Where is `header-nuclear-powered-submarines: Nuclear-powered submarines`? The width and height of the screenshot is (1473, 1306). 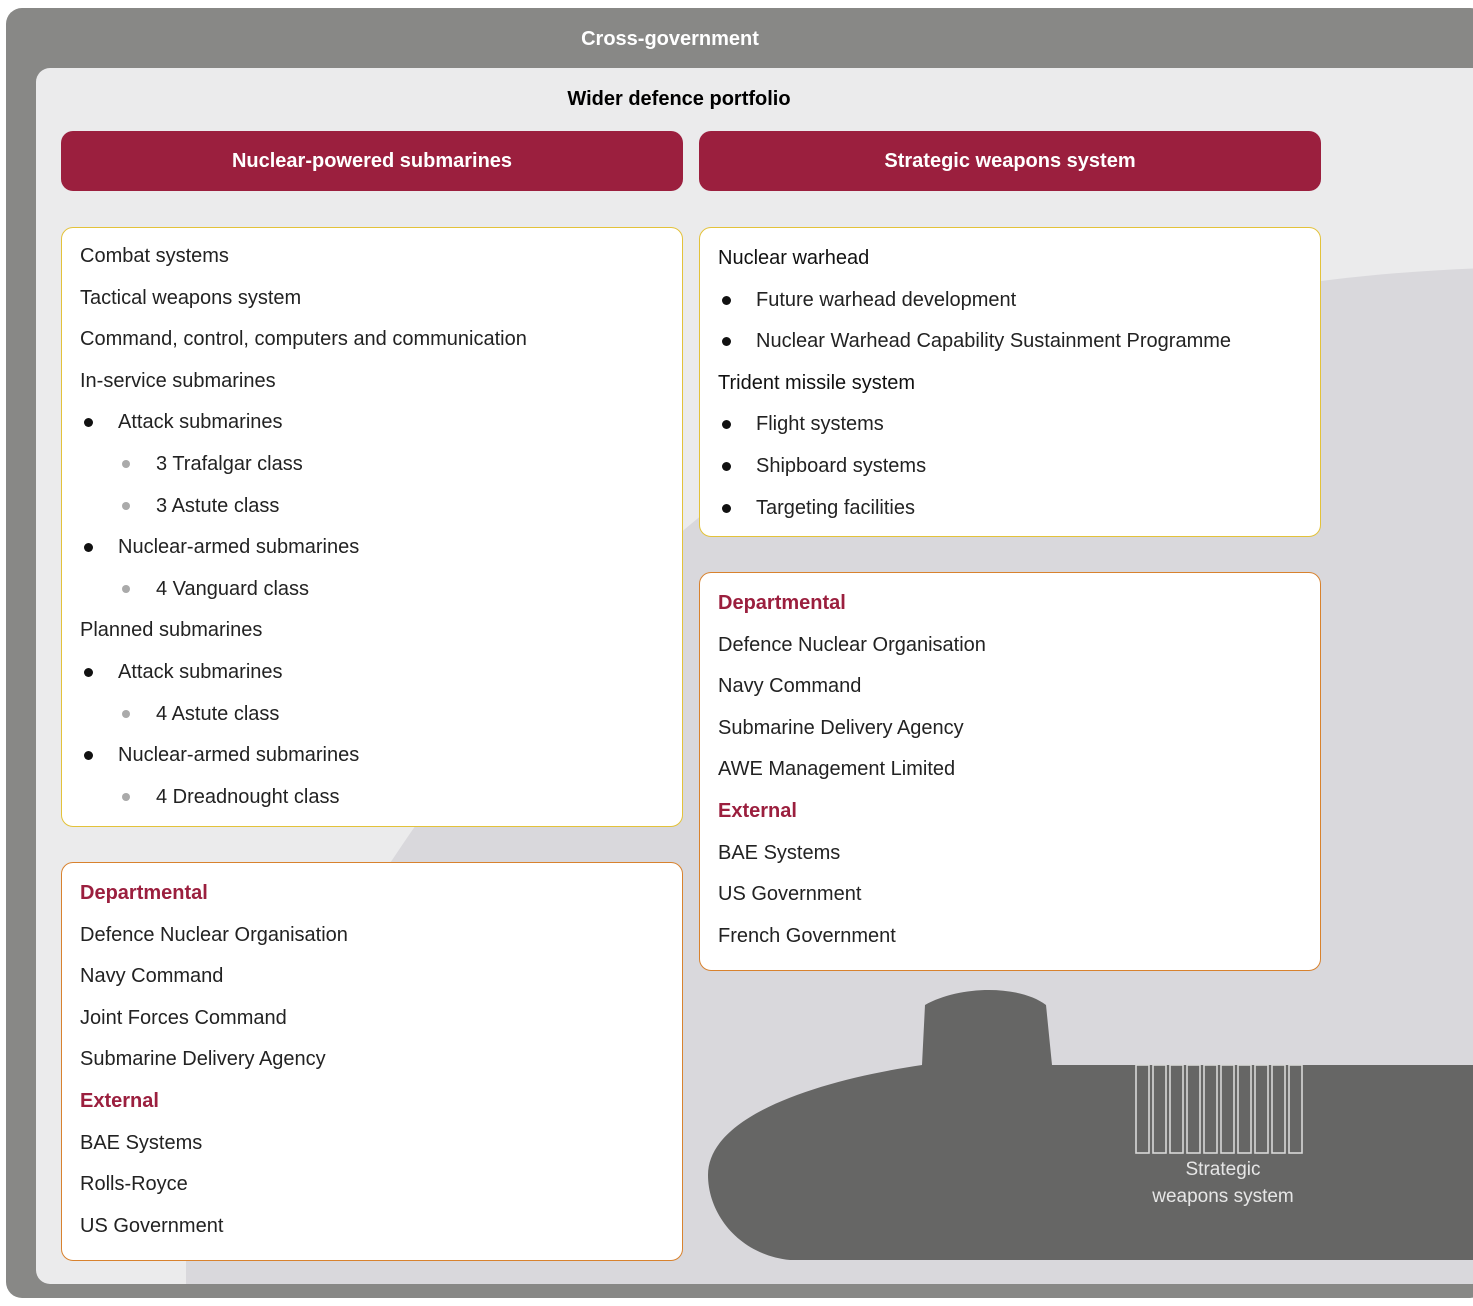 header-nuclear-powered-submarines: Nuclear-powered submarines is located at coordinates (372, 161).